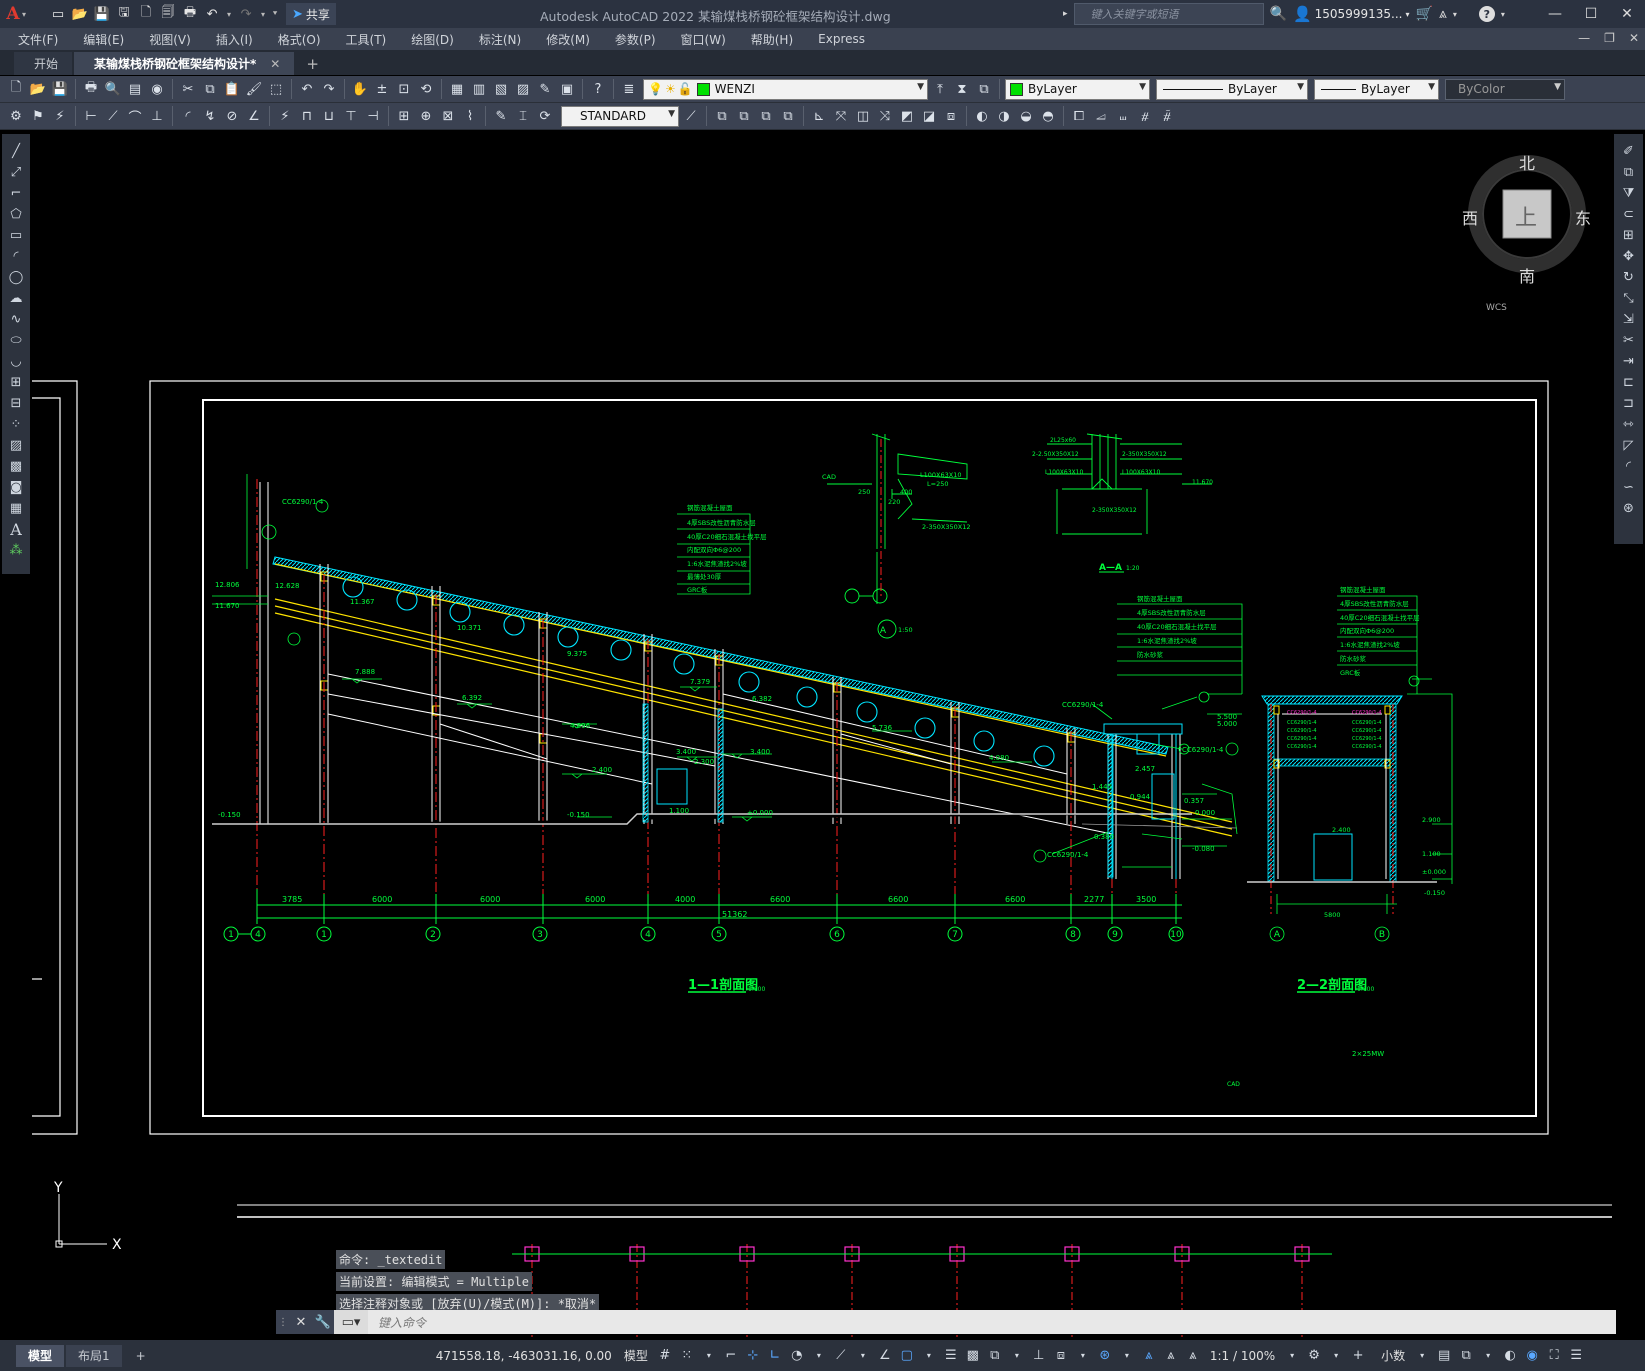 This screenshot has width=1645, height=1371. What do you see at coordinates (863, 116) in the screenshot?
I see `ucs-3point-icon: ◫` at bounding box center [863, 116].